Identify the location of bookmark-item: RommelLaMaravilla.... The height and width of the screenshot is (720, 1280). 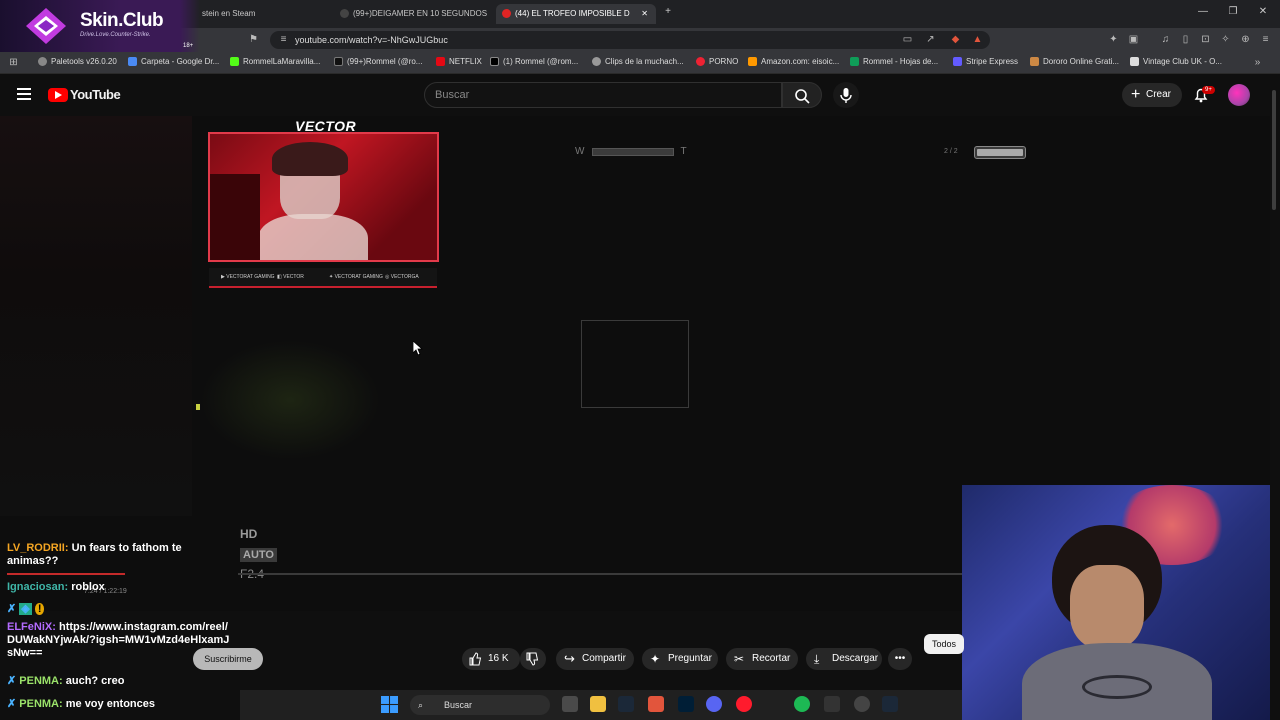
(275, 62).